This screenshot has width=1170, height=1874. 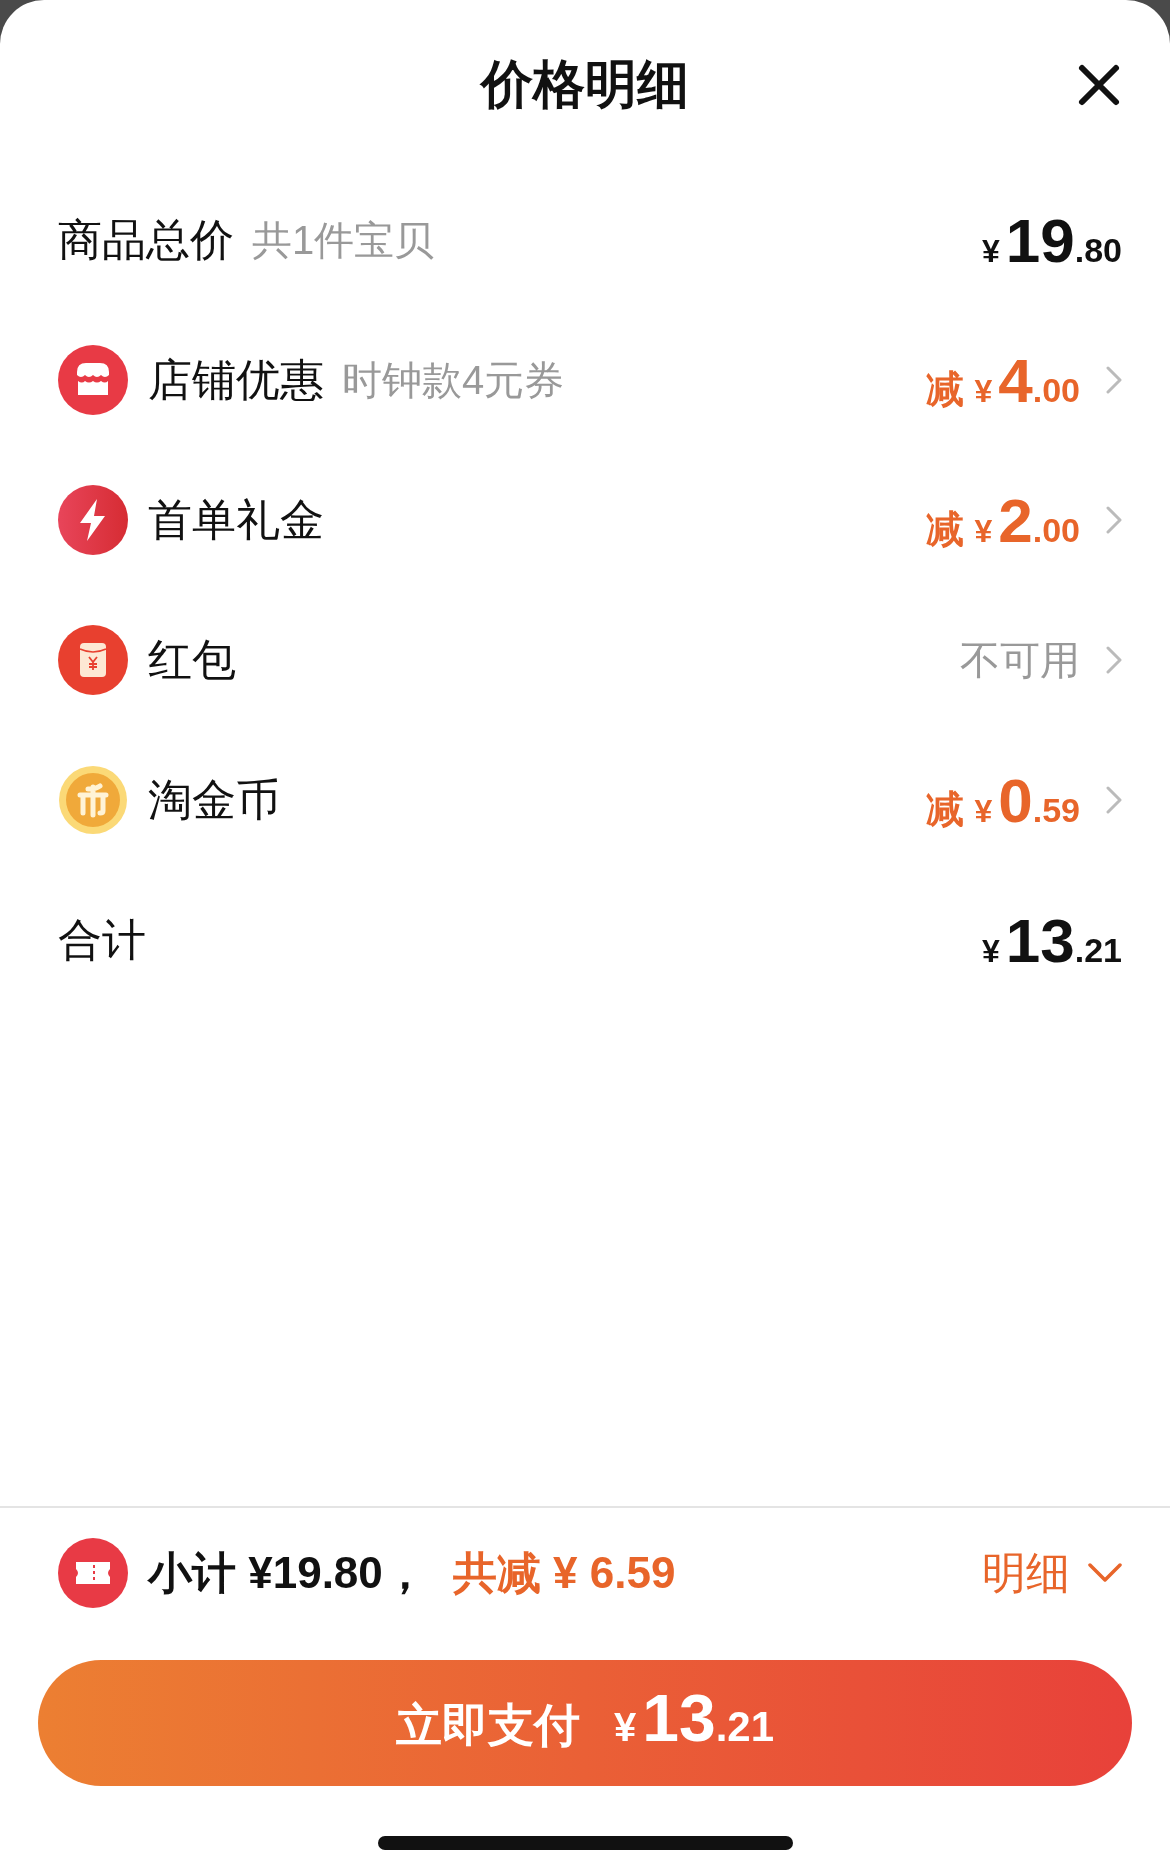 What do you see at coordinates (1051, 940) in the screenshot?
I see `price-amount: ¥13.21` at bounding box center [1051, 940].